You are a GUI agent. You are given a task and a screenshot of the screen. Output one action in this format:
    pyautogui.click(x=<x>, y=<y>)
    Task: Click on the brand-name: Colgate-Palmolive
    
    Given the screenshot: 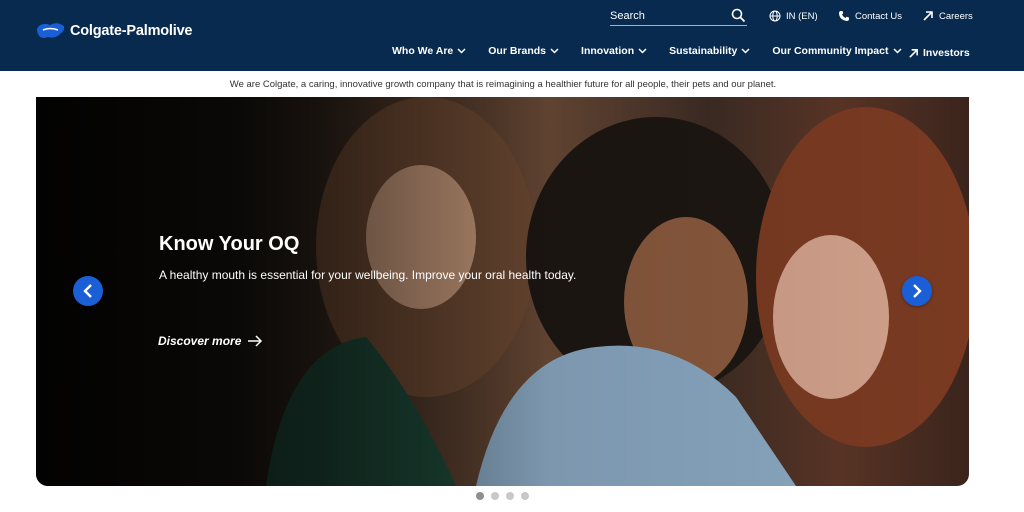 What is the action you would take?
    pyautogui.click(x=131, y=31)
    